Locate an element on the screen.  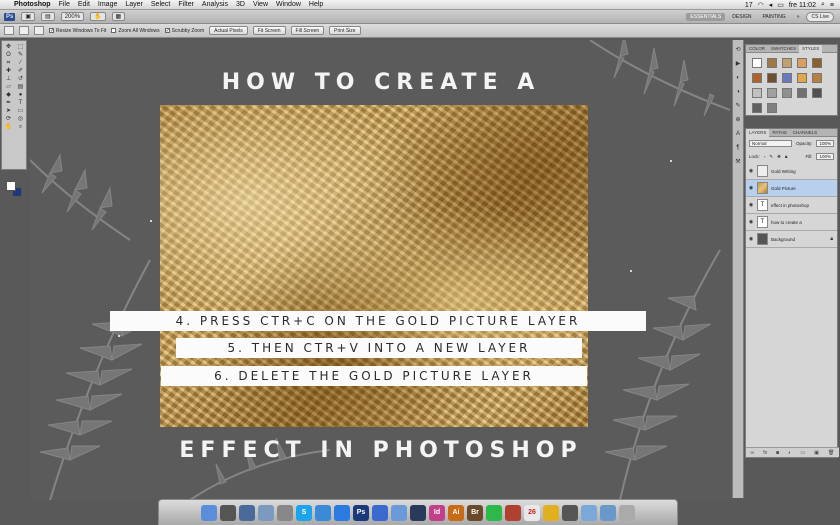
dodge-tool-icon: ● is located at coordinates (20, 95).